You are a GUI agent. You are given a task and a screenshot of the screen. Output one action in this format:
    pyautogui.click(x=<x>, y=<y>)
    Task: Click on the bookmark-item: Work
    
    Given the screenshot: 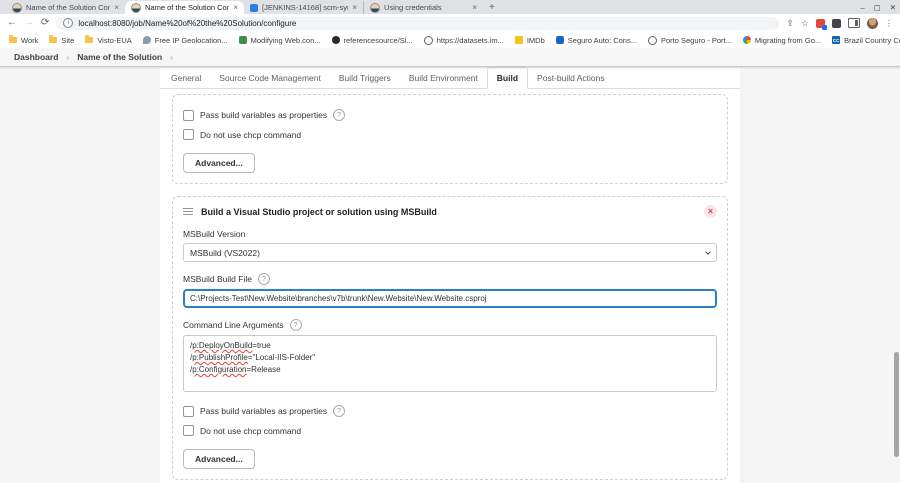 What is the action you would take?
    pyautogui.click(x=24, y=40)
    